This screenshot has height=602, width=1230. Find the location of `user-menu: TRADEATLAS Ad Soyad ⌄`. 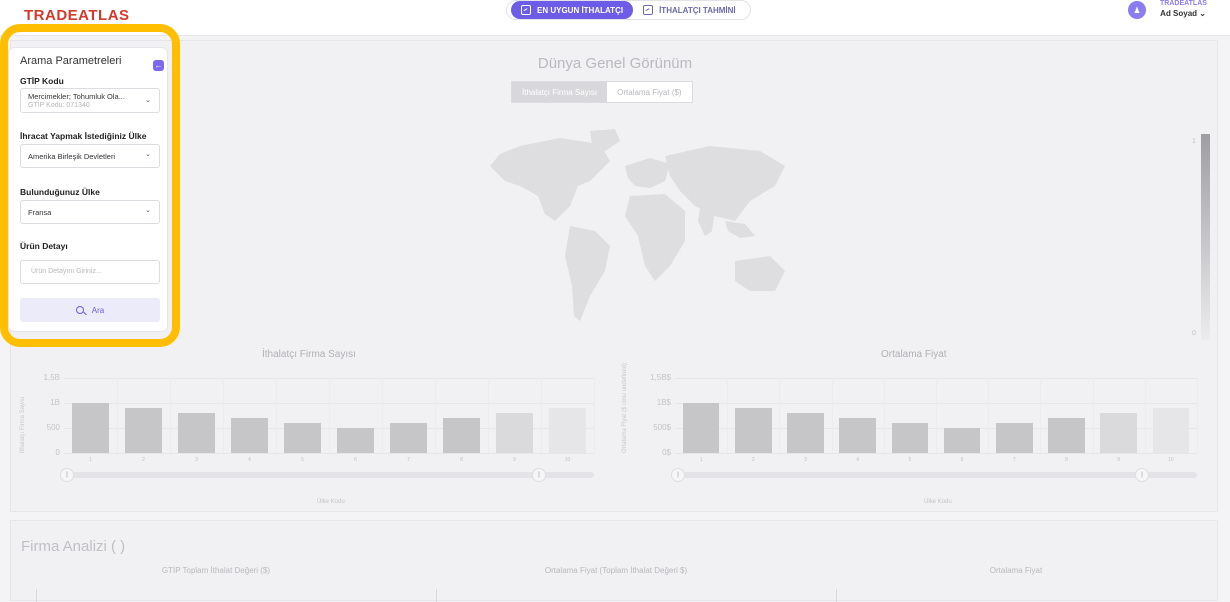

user-menu: TRADEATLAS Ad Soyad ⌄ is located at coordinates (1183, 9).